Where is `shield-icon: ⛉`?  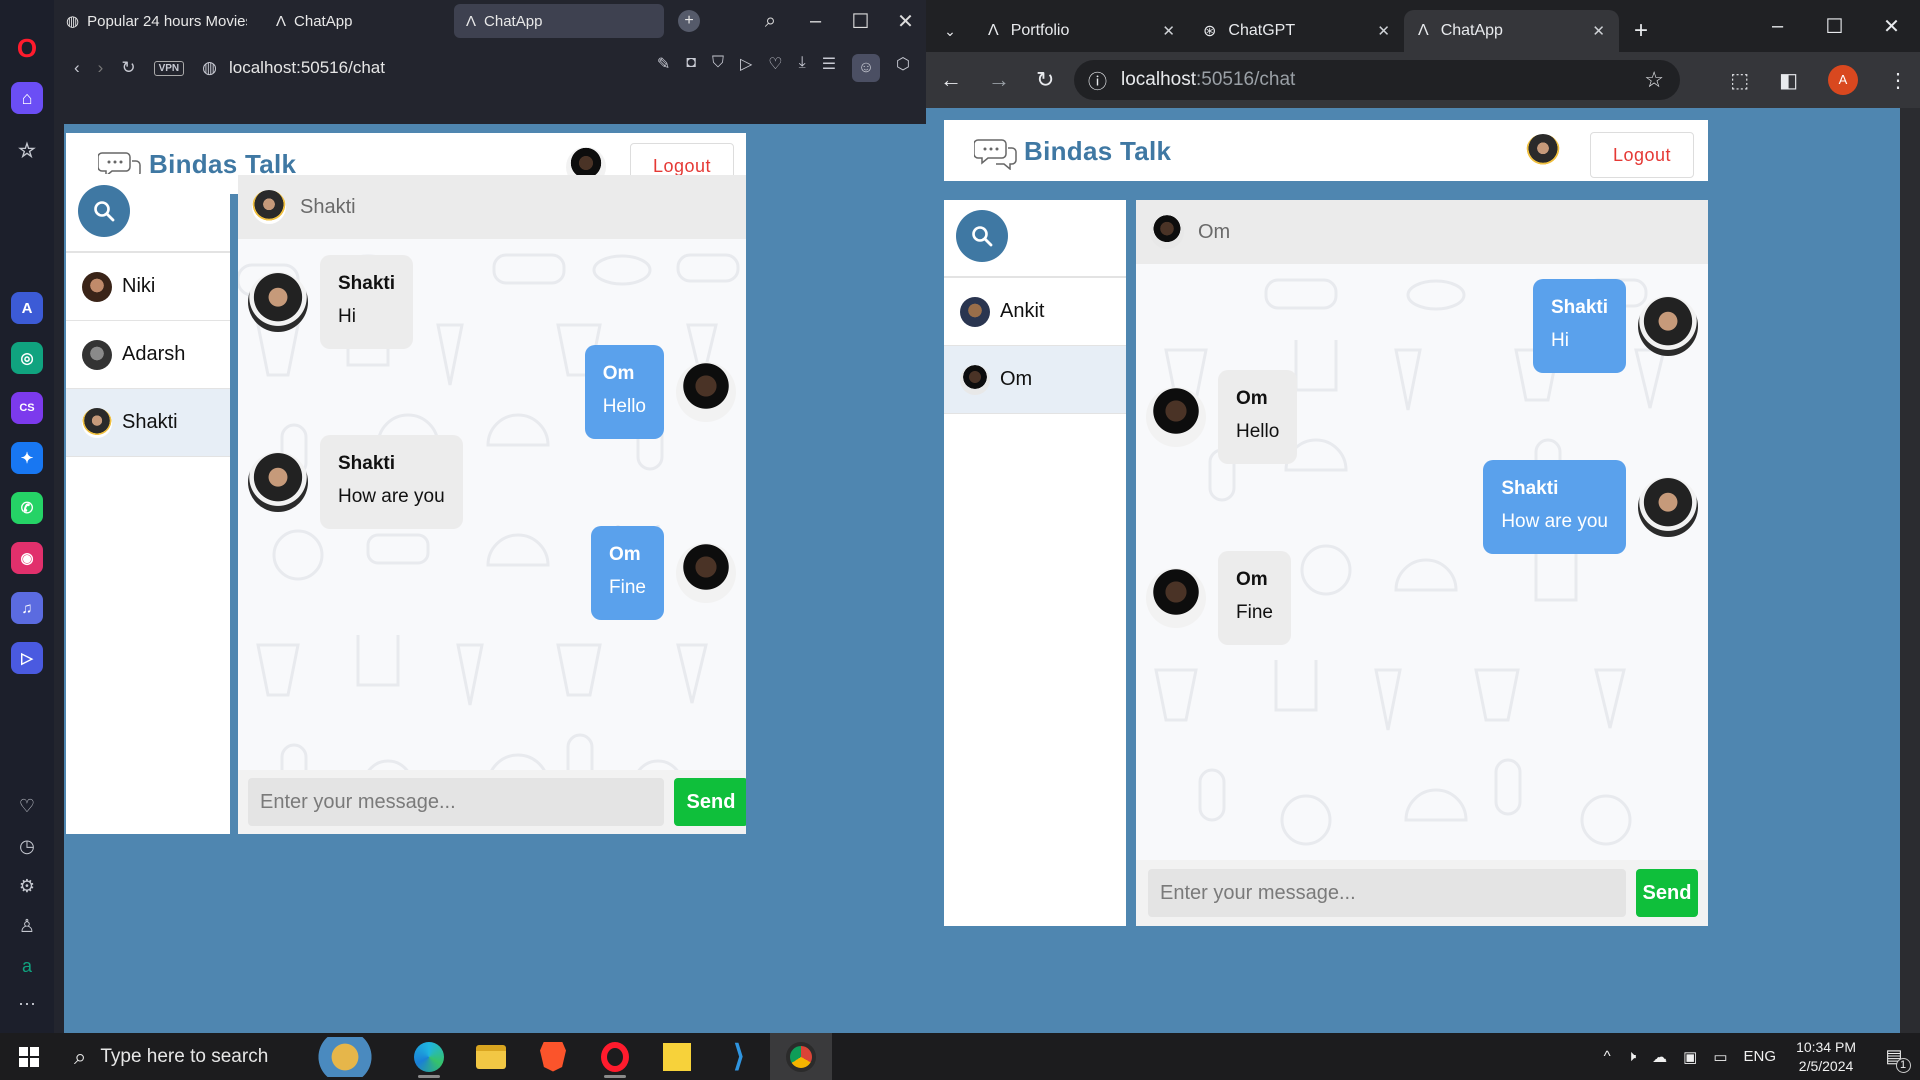
shield-icon: ⛉ is located at coordinates (718, 68).